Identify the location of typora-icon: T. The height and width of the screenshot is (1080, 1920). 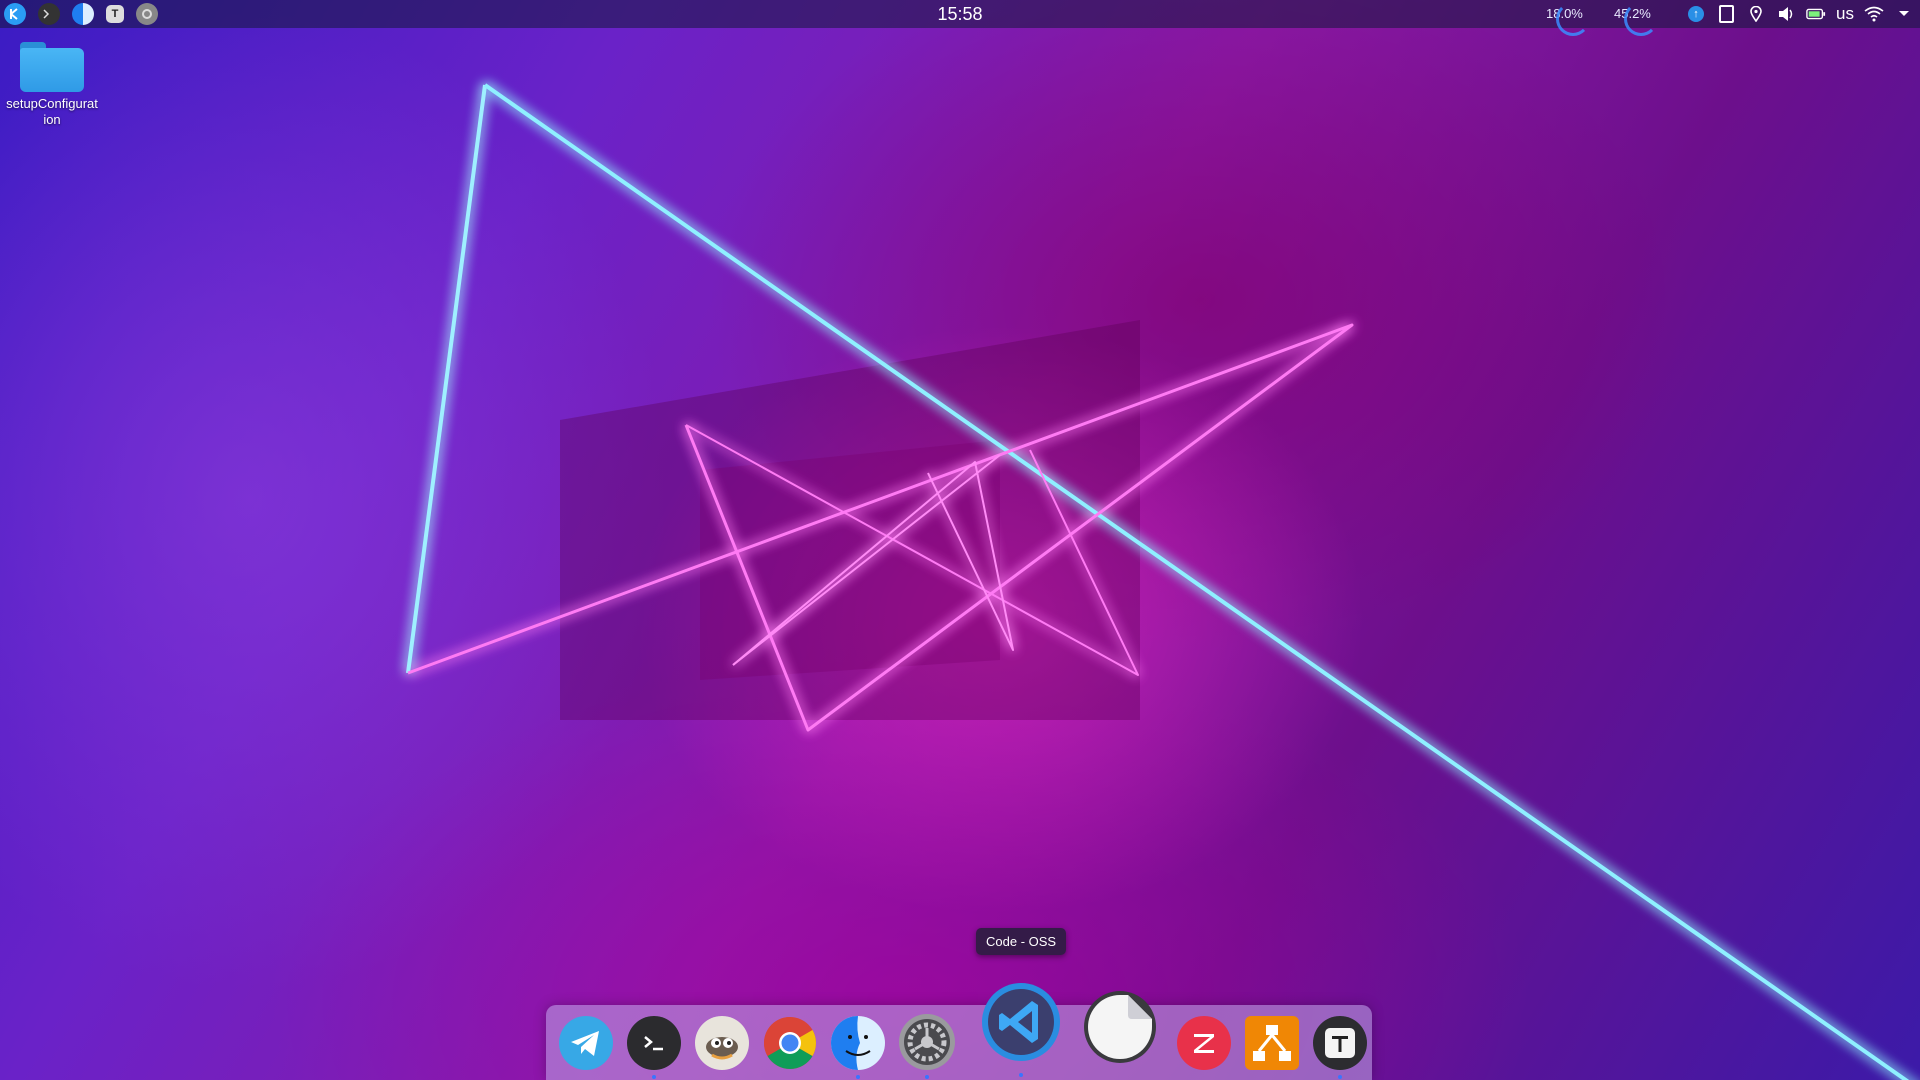
(115, 14).